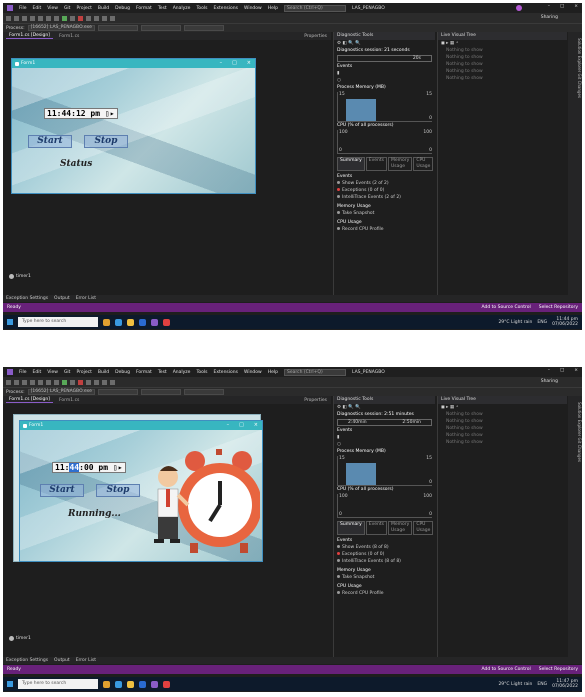  Describe the element at coordinates (241, 425) in the screenshot. I see `form-maximize-icon: □` at that location.